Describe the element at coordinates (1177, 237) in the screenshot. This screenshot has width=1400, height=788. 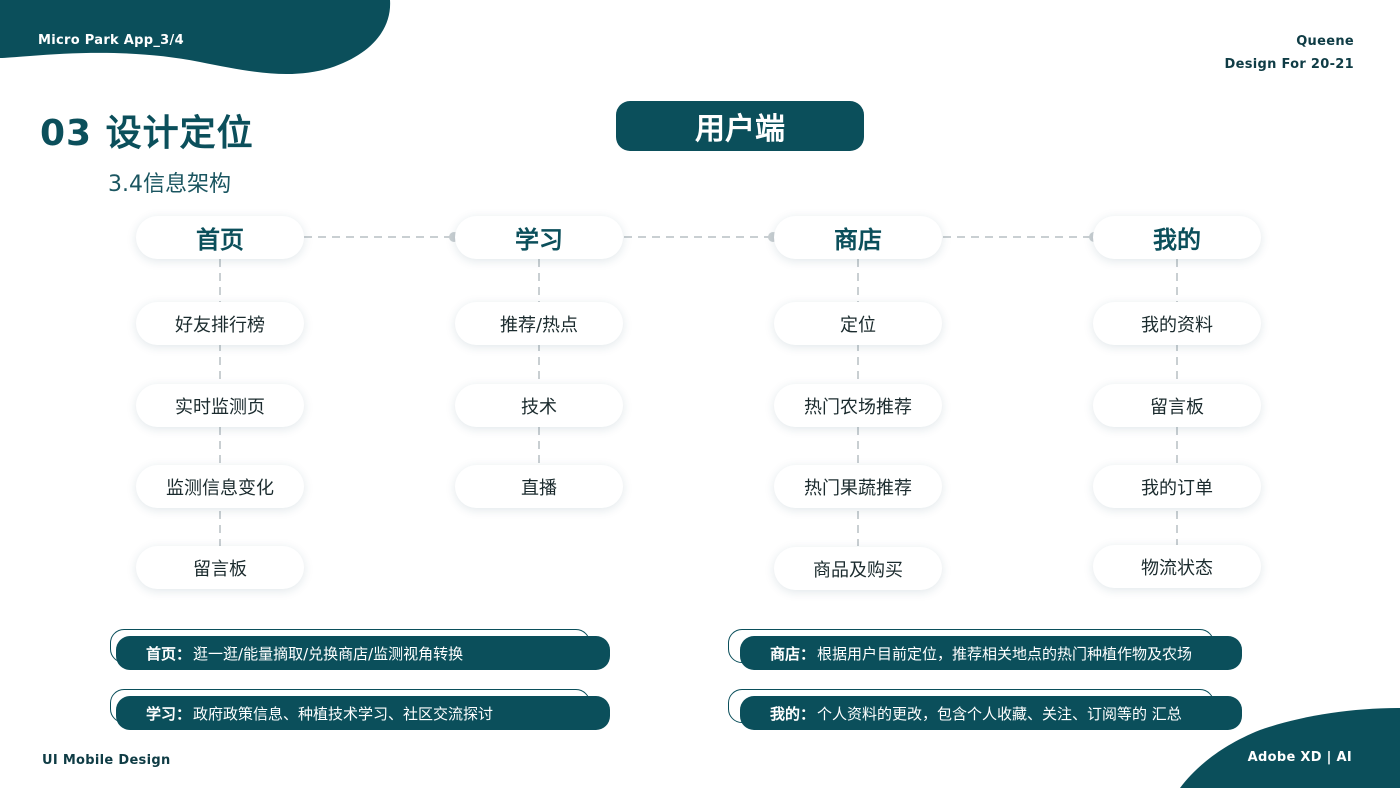
I see `node-head-mine: 我的` at that location.